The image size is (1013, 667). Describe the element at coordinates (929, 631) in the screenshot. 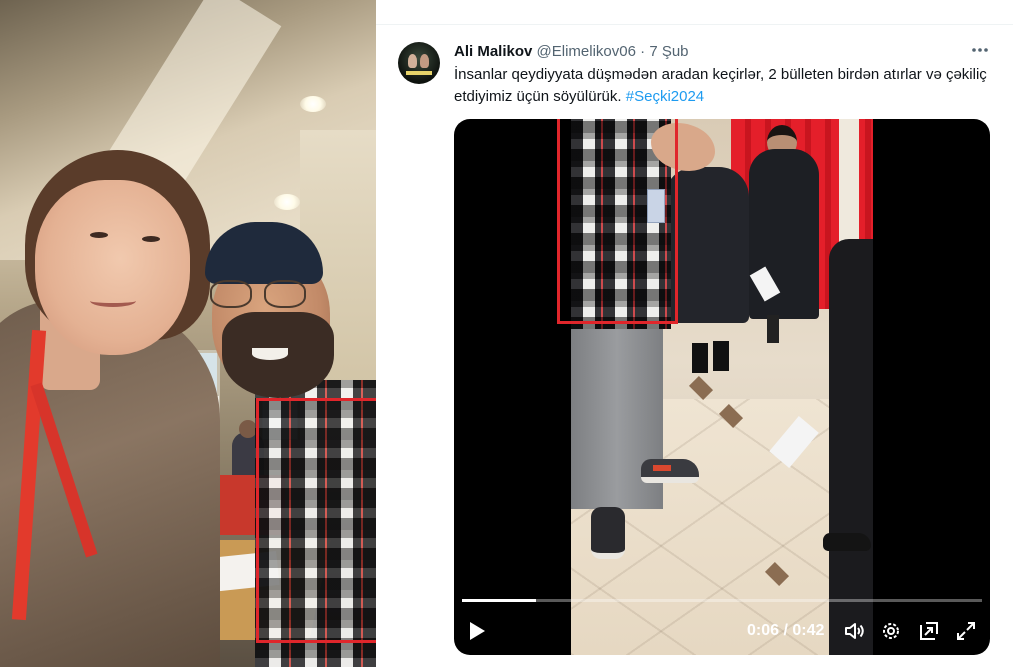

I see `pip-icon` at that location.